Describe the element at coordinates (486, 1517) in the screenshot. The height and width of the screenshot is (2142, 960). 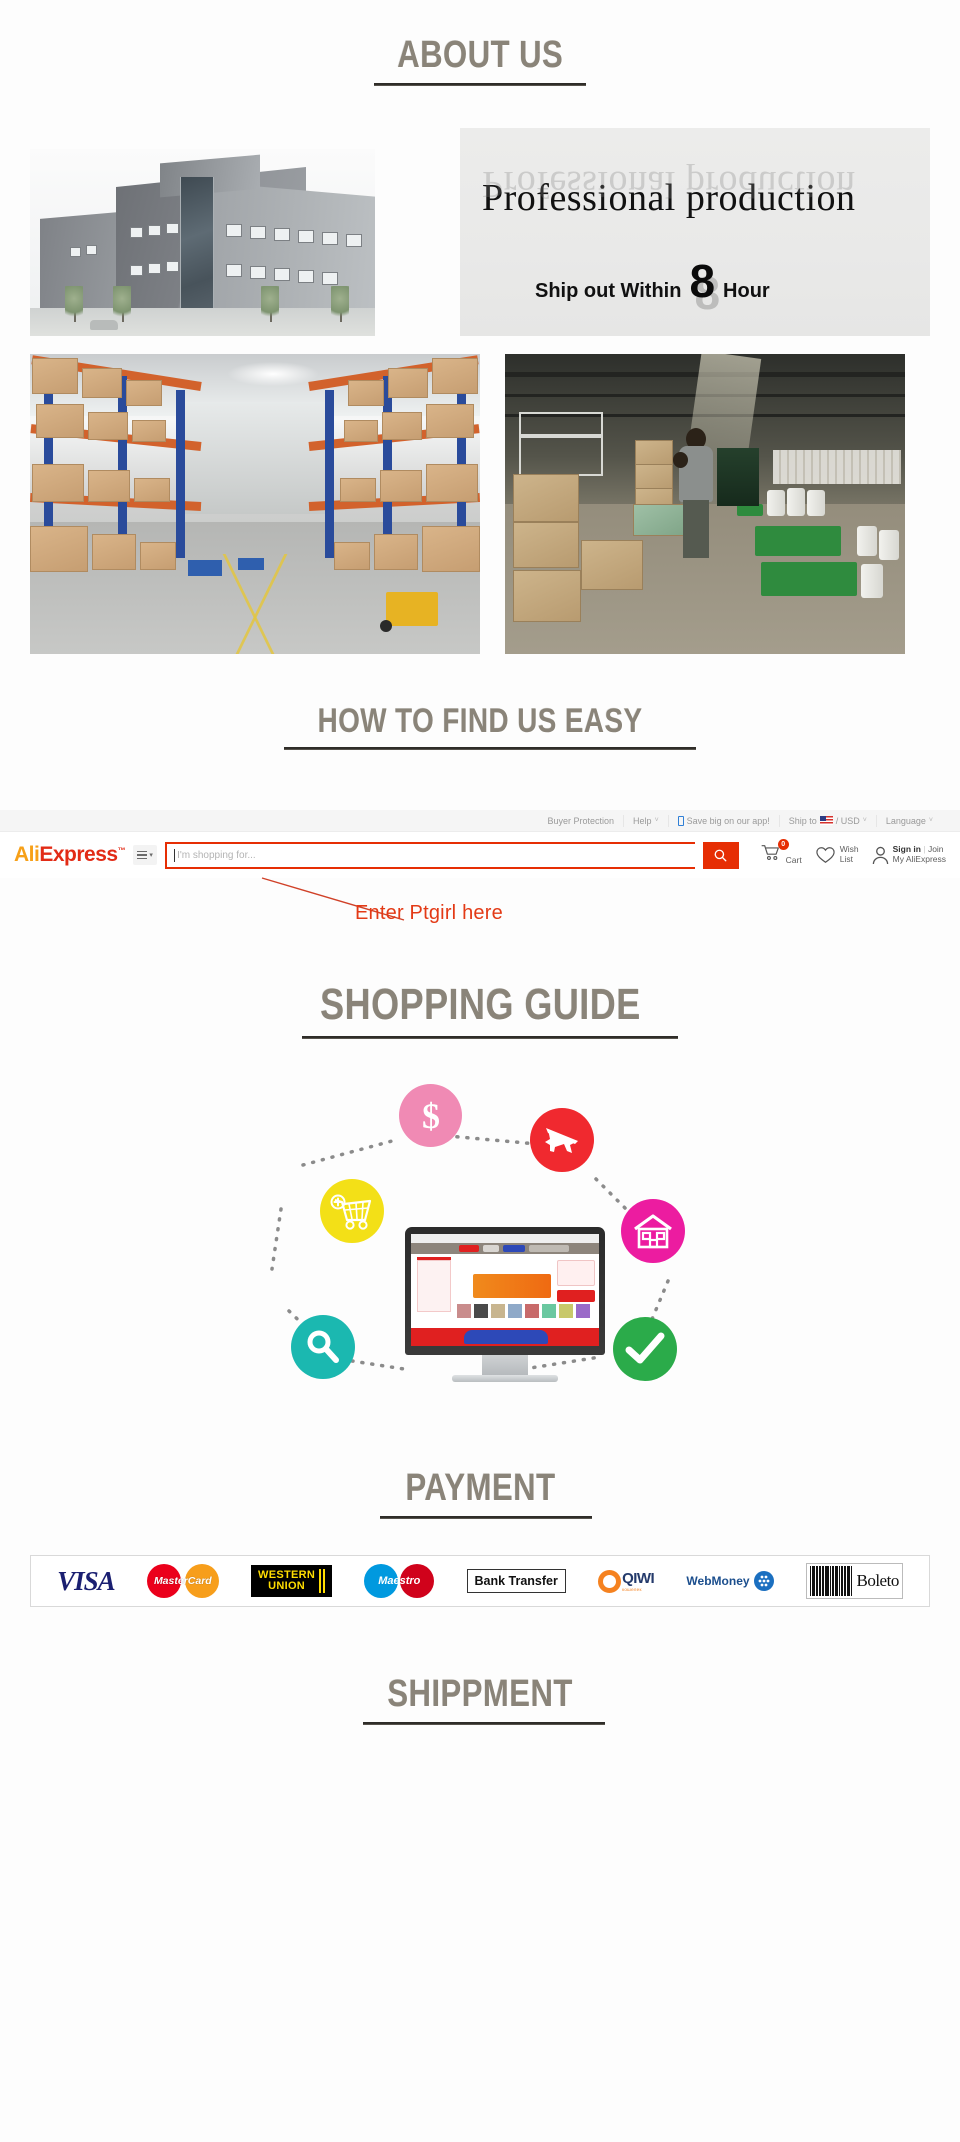
I see `heading-underline` at that location.